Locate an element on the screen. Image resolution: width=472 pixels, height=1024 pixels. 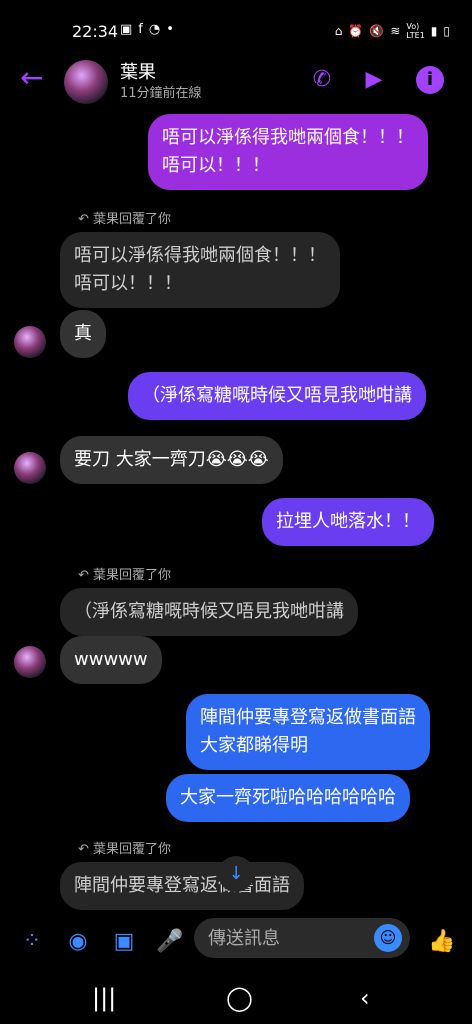
home-icon: ◯ is located at coordinates (239, 998).